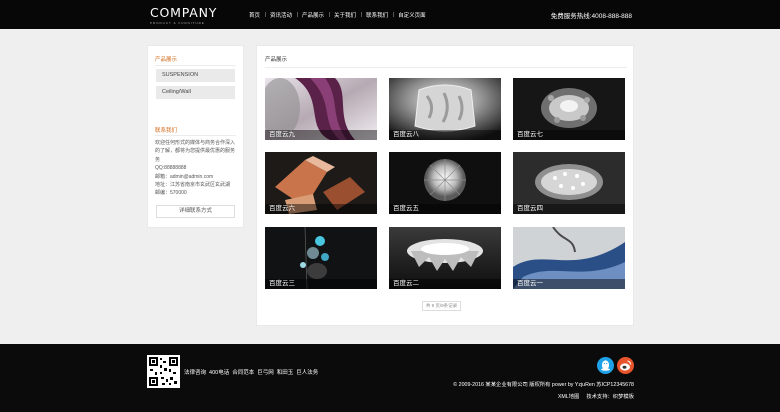 This screenshot has width=780, height=412. Describe the element at coordinates (377, 15) in the screenshot. I see `nav-contact: 联系我们` at that location.